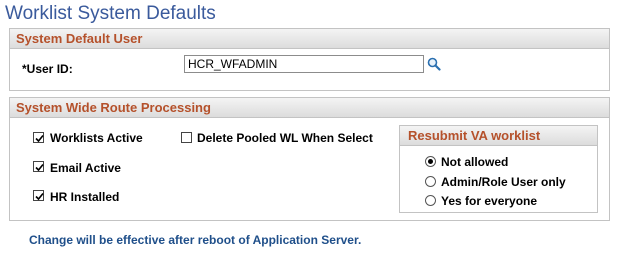 This screenshot has width=620, height=253. I want to click on route-processing-header: System Wide Route Processing, so click(309, 108).